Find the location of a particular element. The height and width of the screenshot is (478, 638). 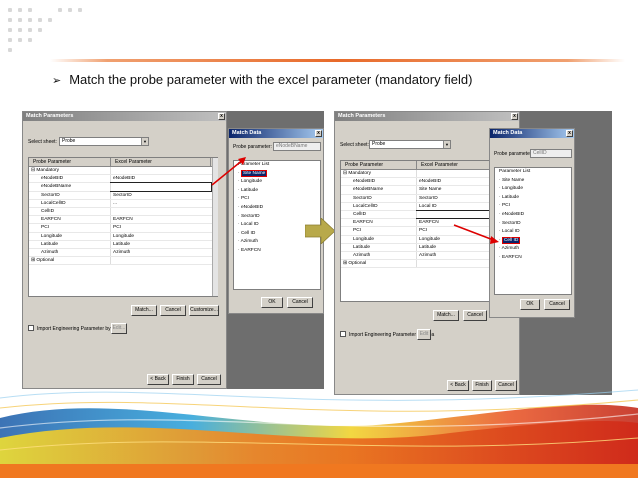

edit-button: Edit is located at coordinates (424, 334).